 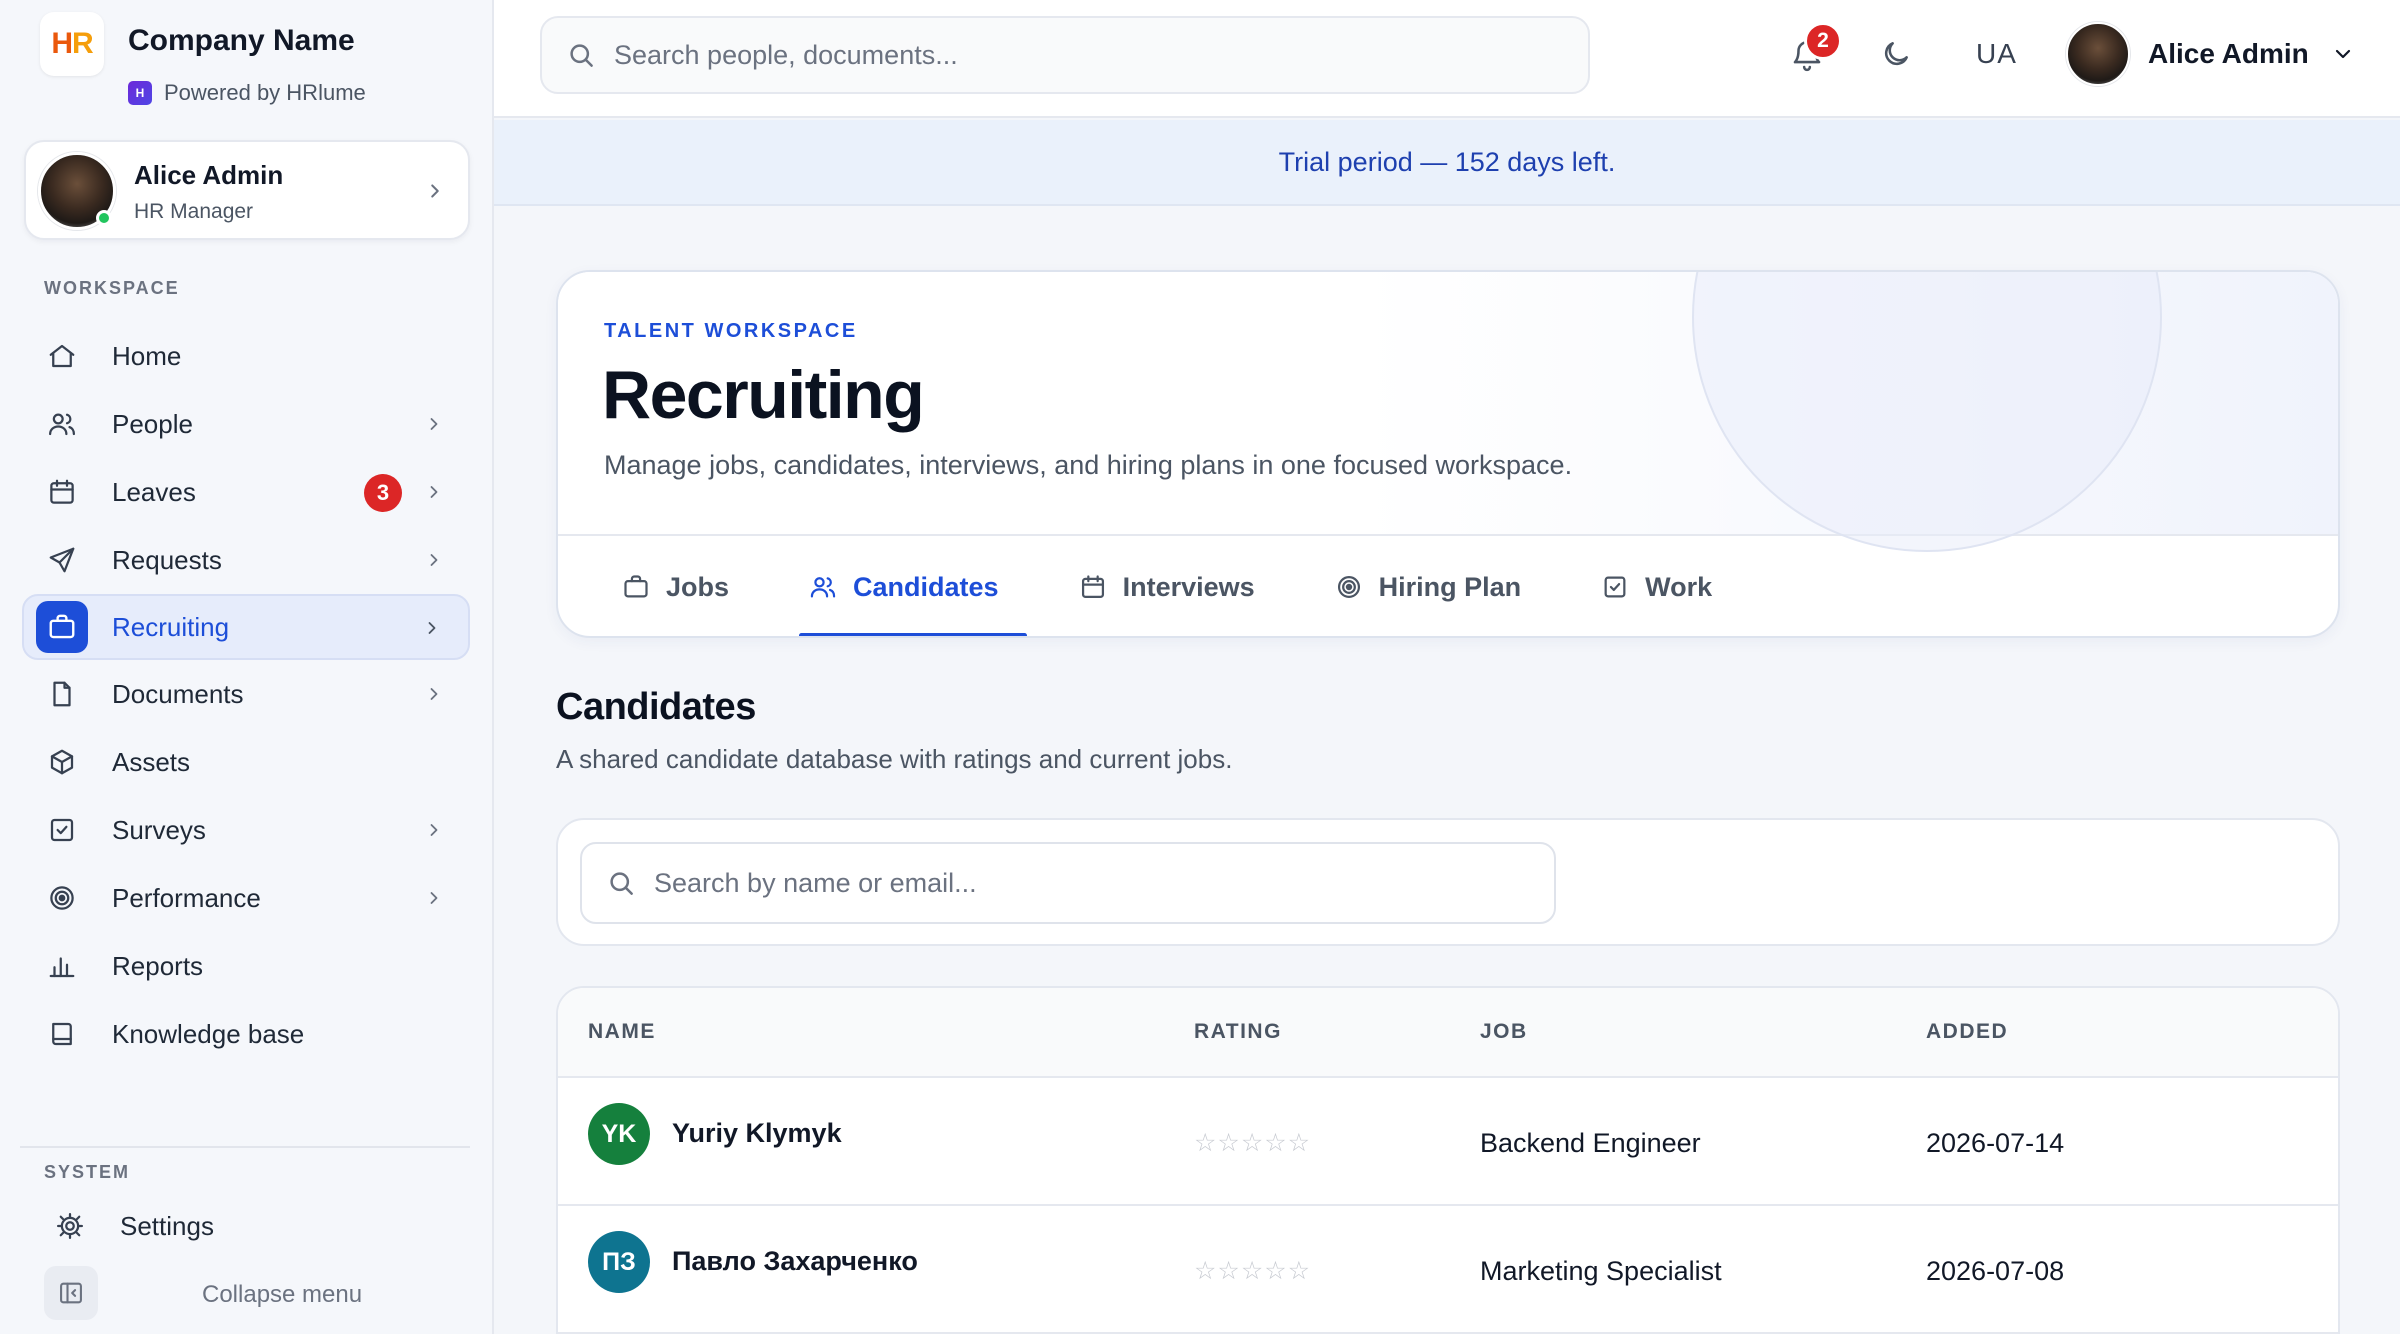 I want to click on sidebar-item-knowledge-base: Knowledge base, so click(x=247, y=1034).